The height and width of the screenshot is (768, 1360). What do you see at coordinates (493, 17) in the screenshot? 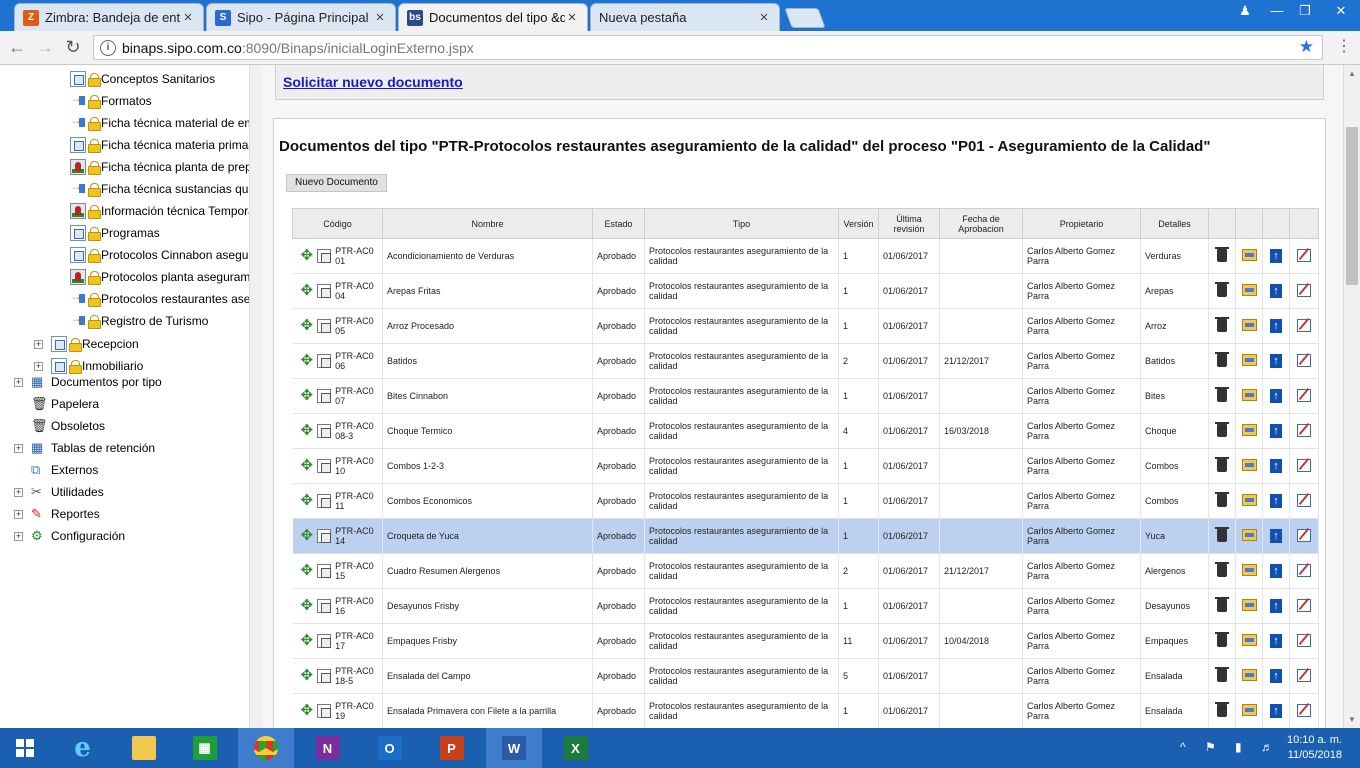
I see `tab-documentos: bs Documentos del tipo &q ×` at bounding box center [493, 17].